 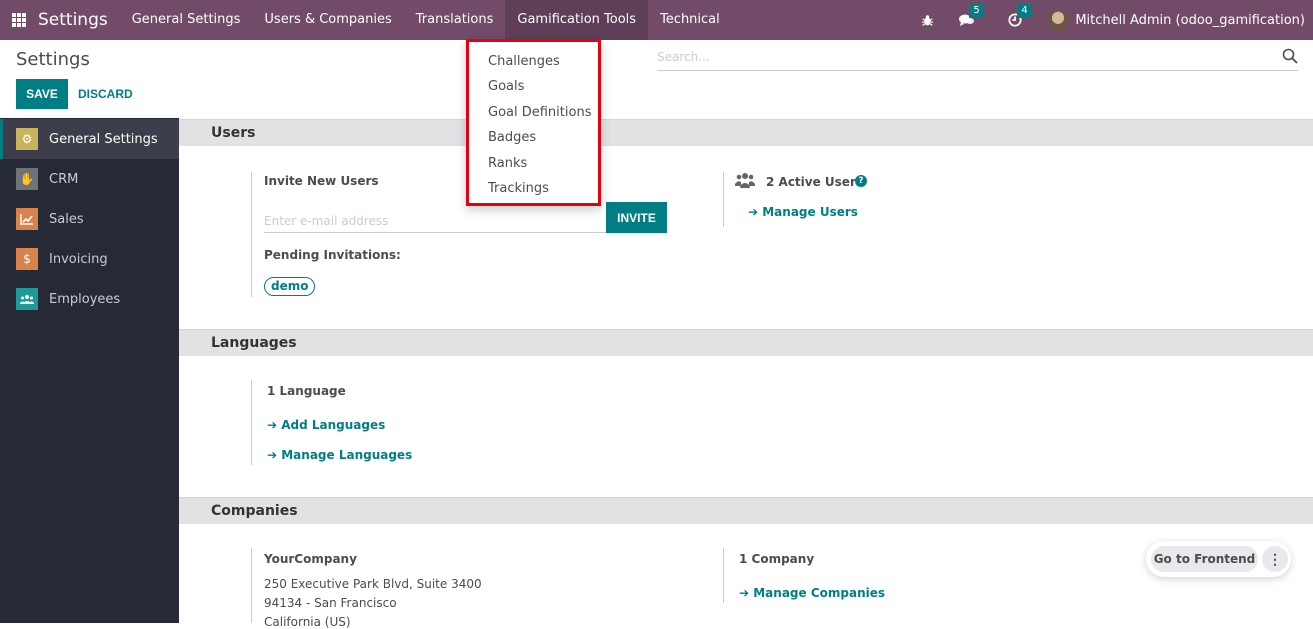 I want to click on menu-translations: Translations, so click(x=455, y=20).